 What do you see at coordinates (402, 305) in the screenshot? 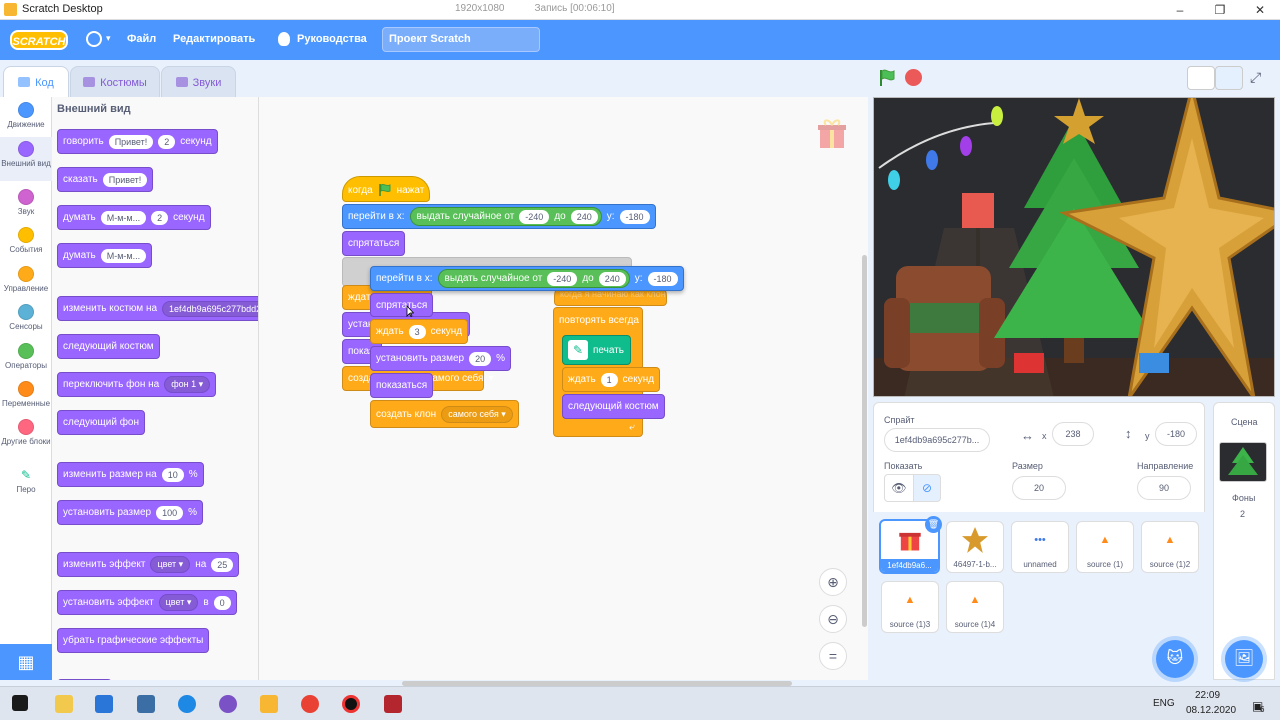
I see `block-hide-dragged: спрятаться` at bounding box center [402, 305].